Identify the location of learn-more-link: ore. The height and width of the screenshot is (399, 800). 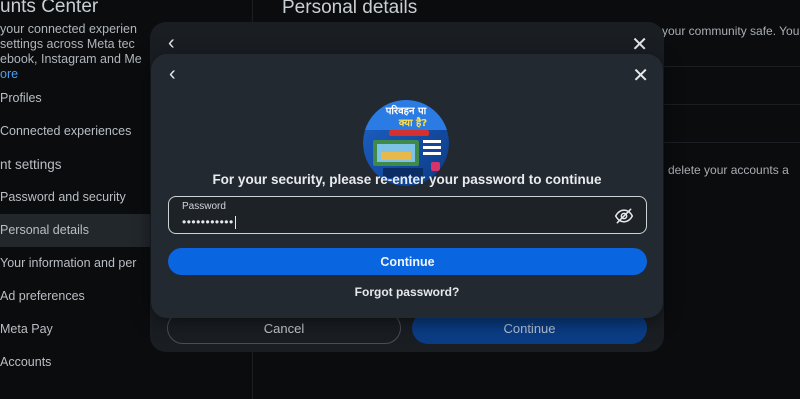
(80, 74).